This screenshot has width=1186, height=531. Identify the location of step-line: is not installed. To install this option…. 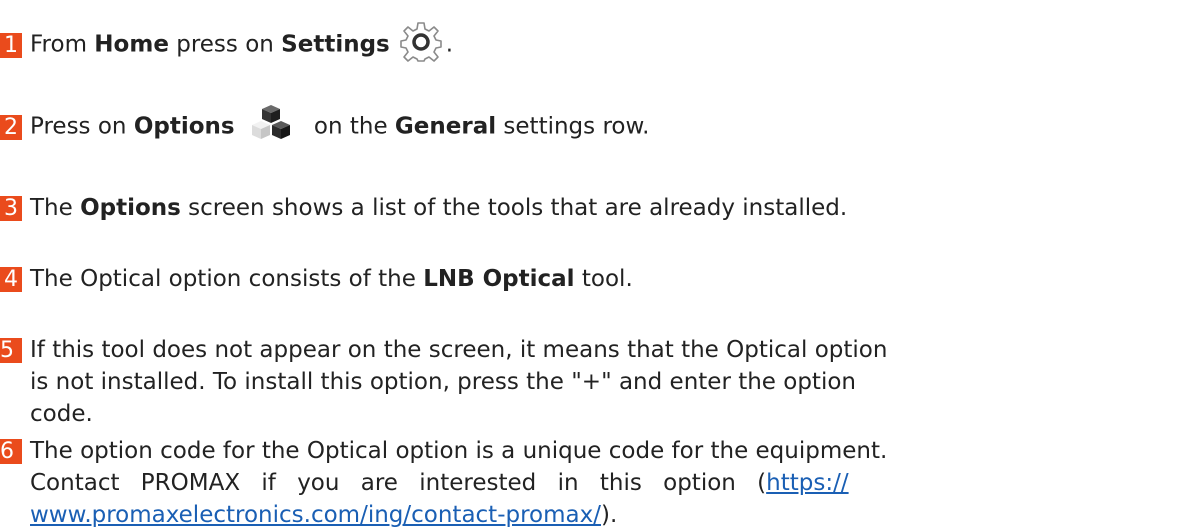
(443, 382).